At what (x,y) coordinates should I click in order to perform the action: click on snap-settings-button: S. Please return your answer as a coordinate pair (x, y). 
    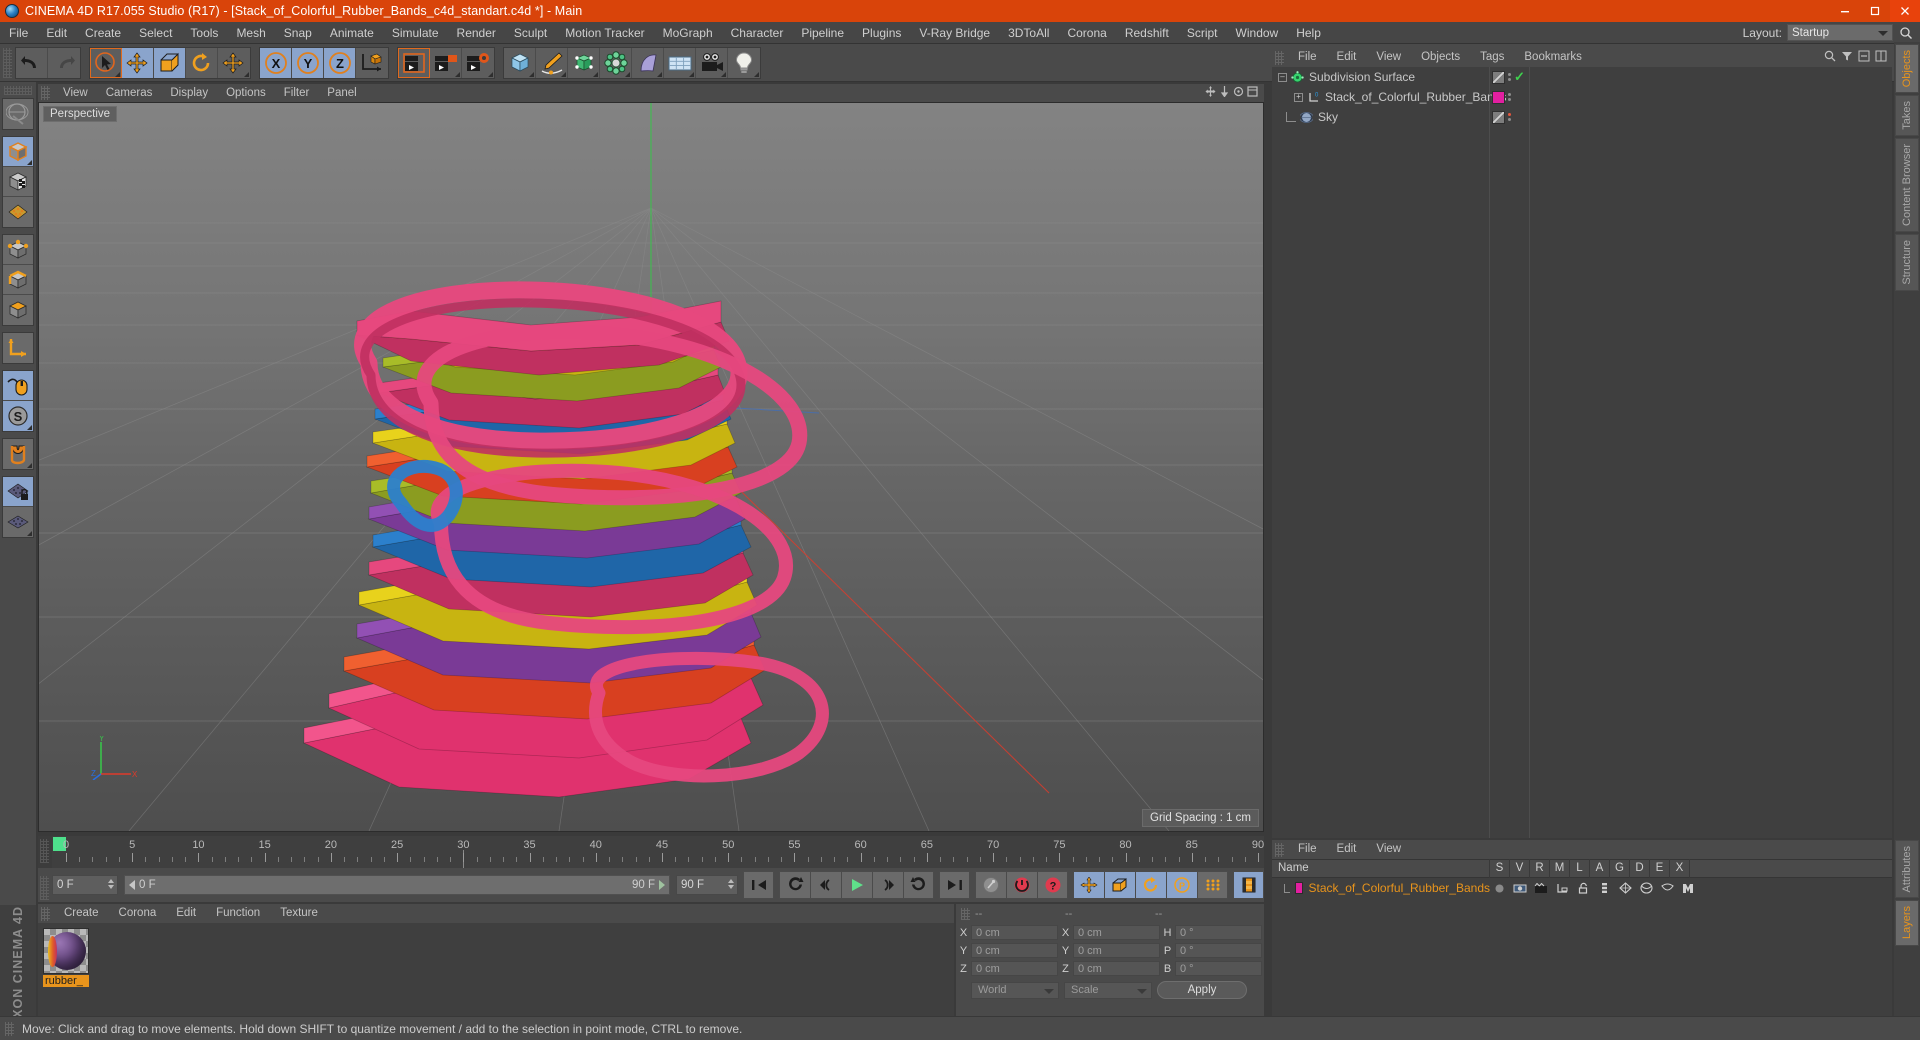
    Looking at the image, I should click on (18, 416).